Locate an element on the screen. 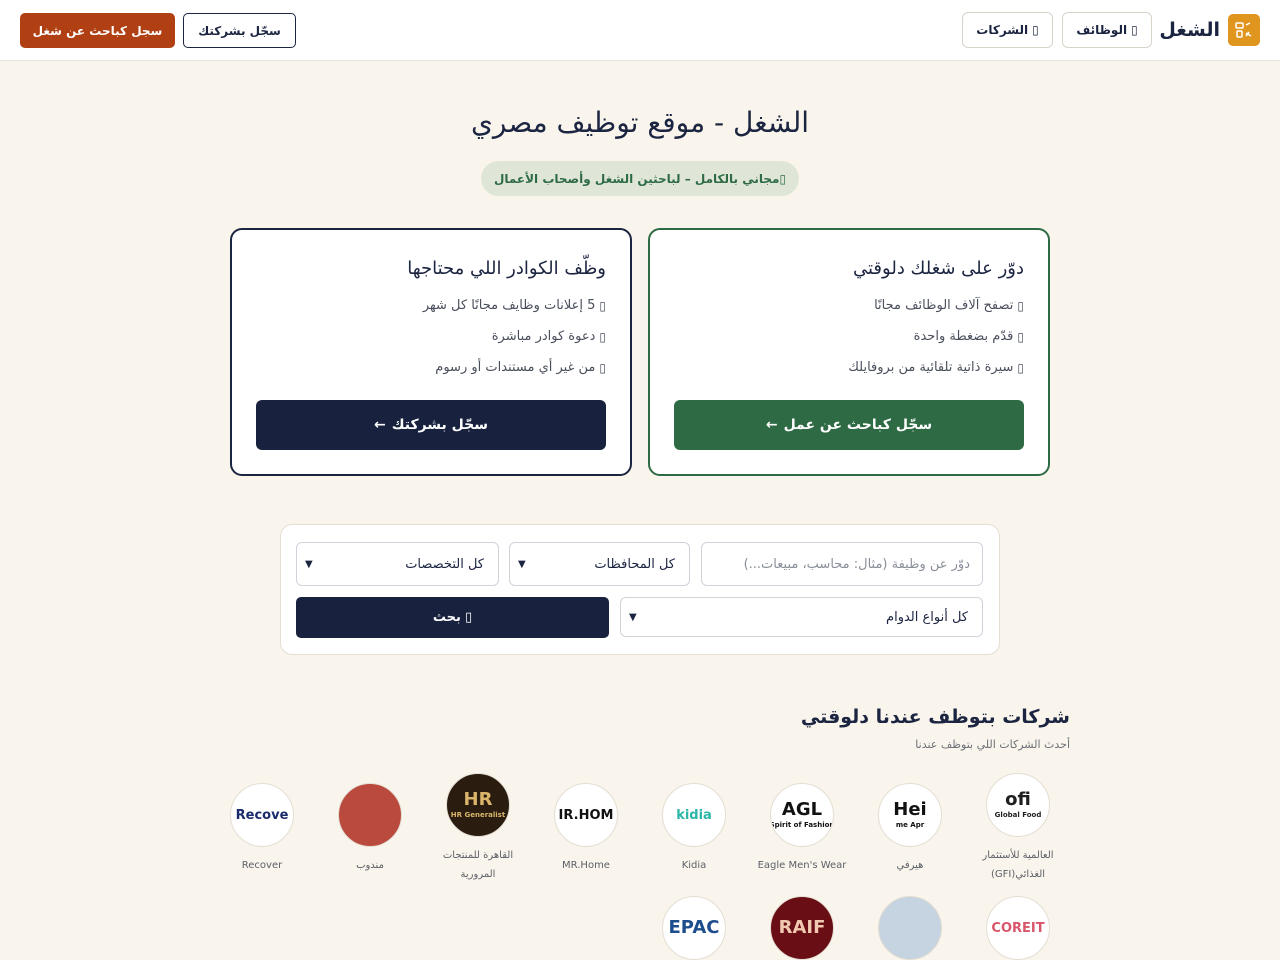 The image size is (1280, 960). governorate-select-value: كل المحافظات is located at coordinates (634, 564).